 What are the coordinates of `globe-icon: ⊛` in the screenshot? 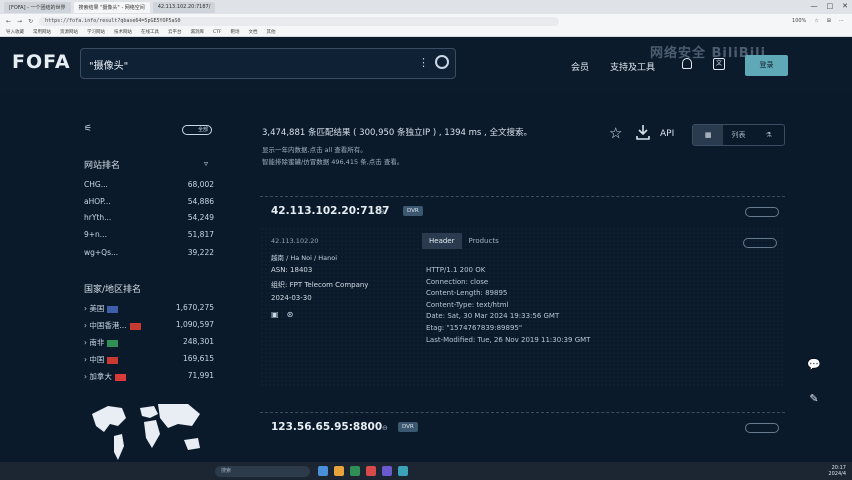 It's located at (290, 314).